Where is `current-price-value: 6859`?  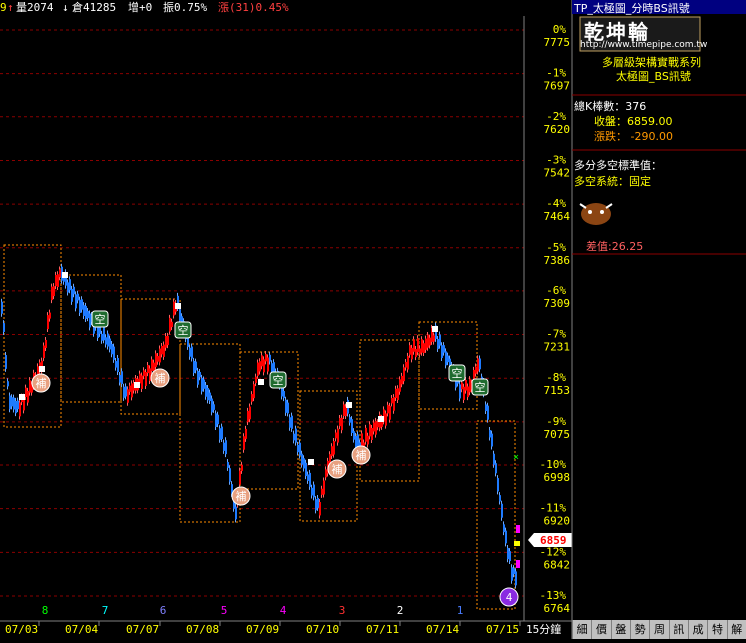
current-price-value: 6859 is located at coordinates (553, 540).